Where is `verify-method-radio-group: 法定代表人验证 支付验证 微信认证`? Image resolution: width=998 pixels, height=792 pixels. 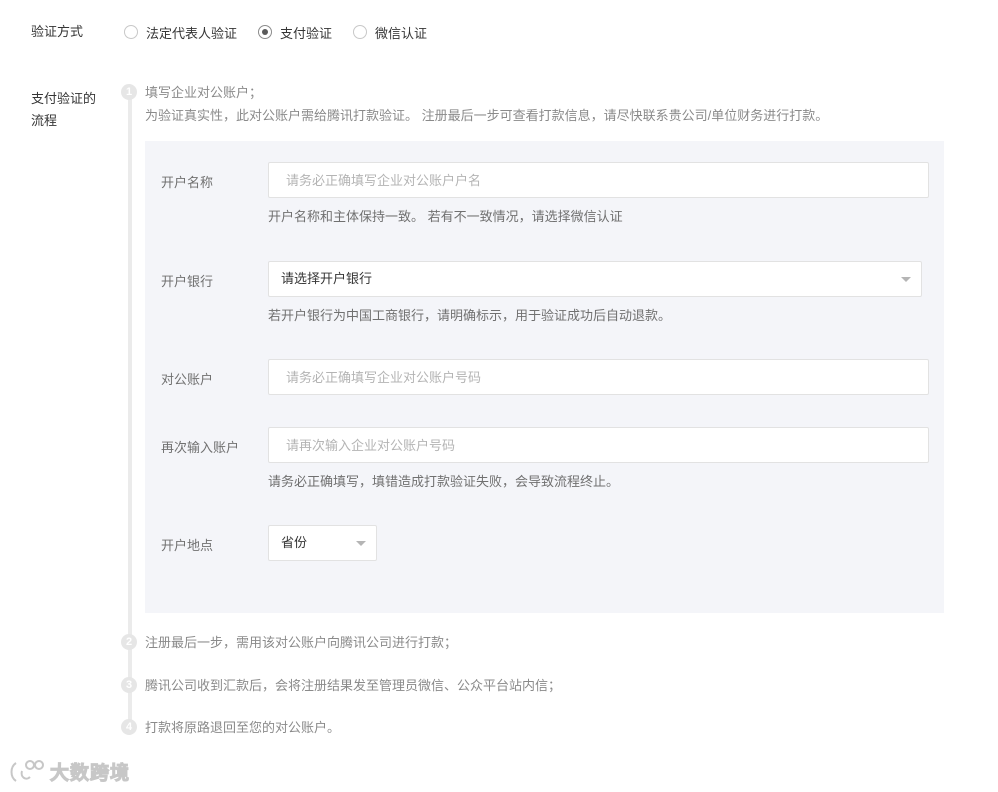
verify-method-radio-group: 法定代表人验证 支付验证 微信认证 is located at coordinates (286, 32).